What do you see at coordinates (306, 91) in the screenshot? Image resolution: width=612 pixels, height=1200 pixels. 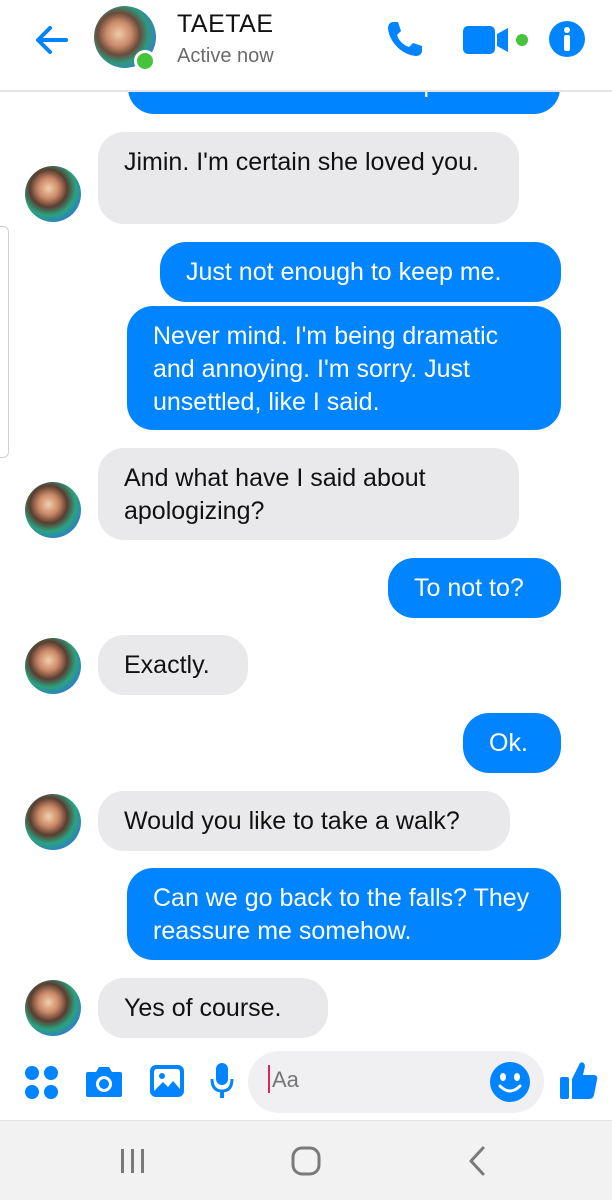 I see `header-divider` at bounding box center [306, 91].